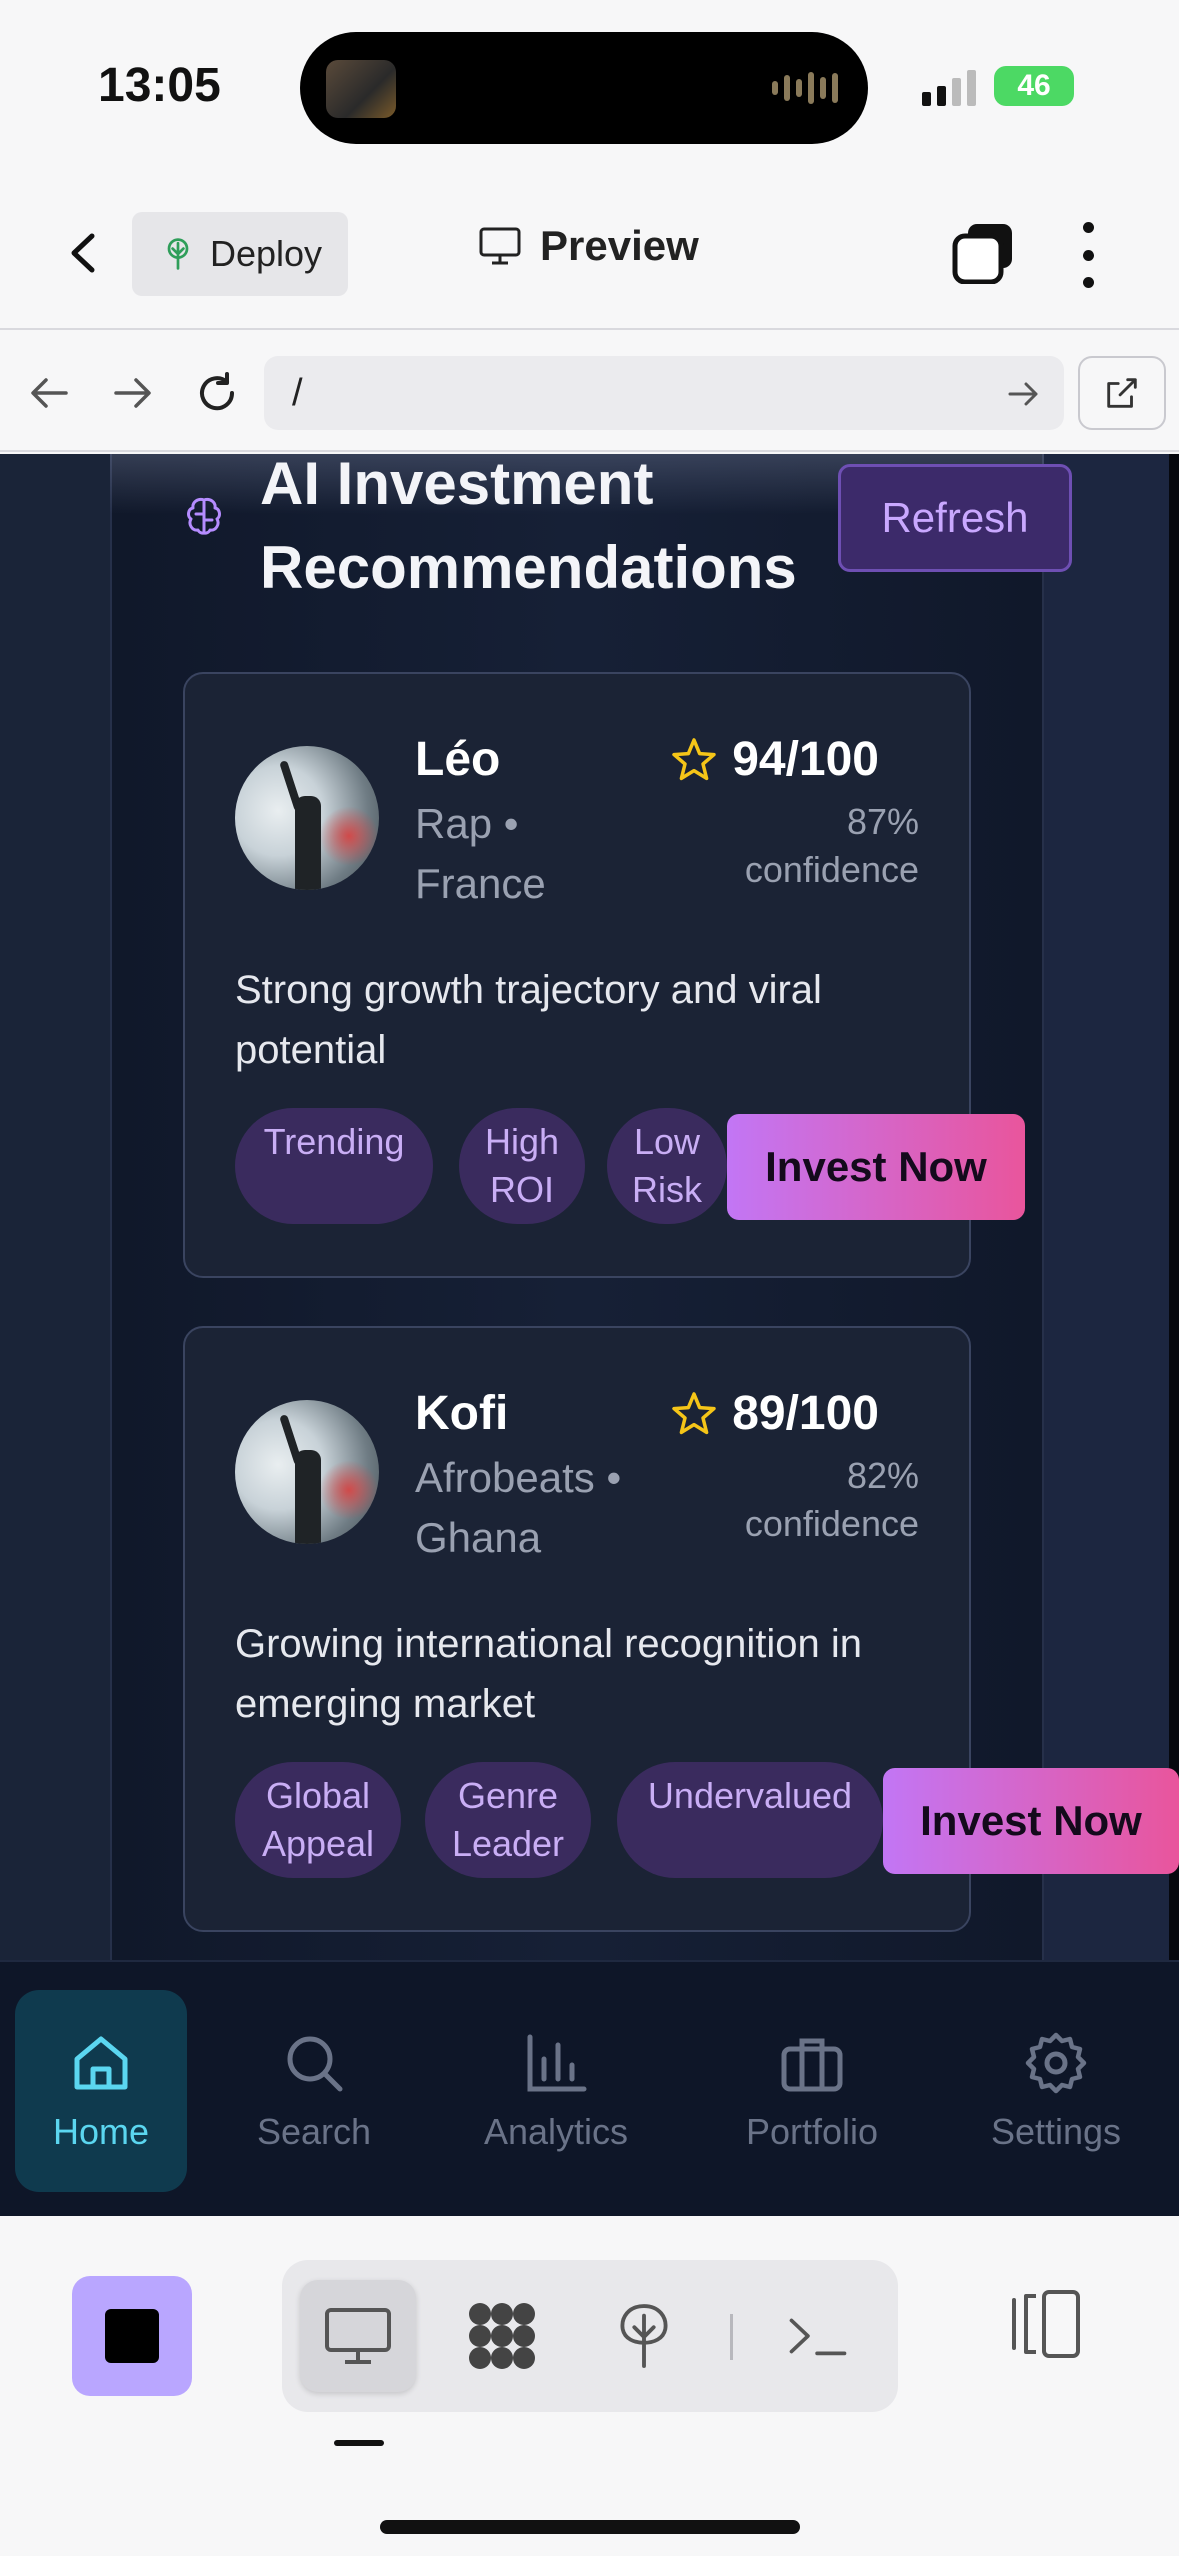  Describe the element at coordinates (949, 88) in the screenshot. I see `cellular-signal-icon` at that location.